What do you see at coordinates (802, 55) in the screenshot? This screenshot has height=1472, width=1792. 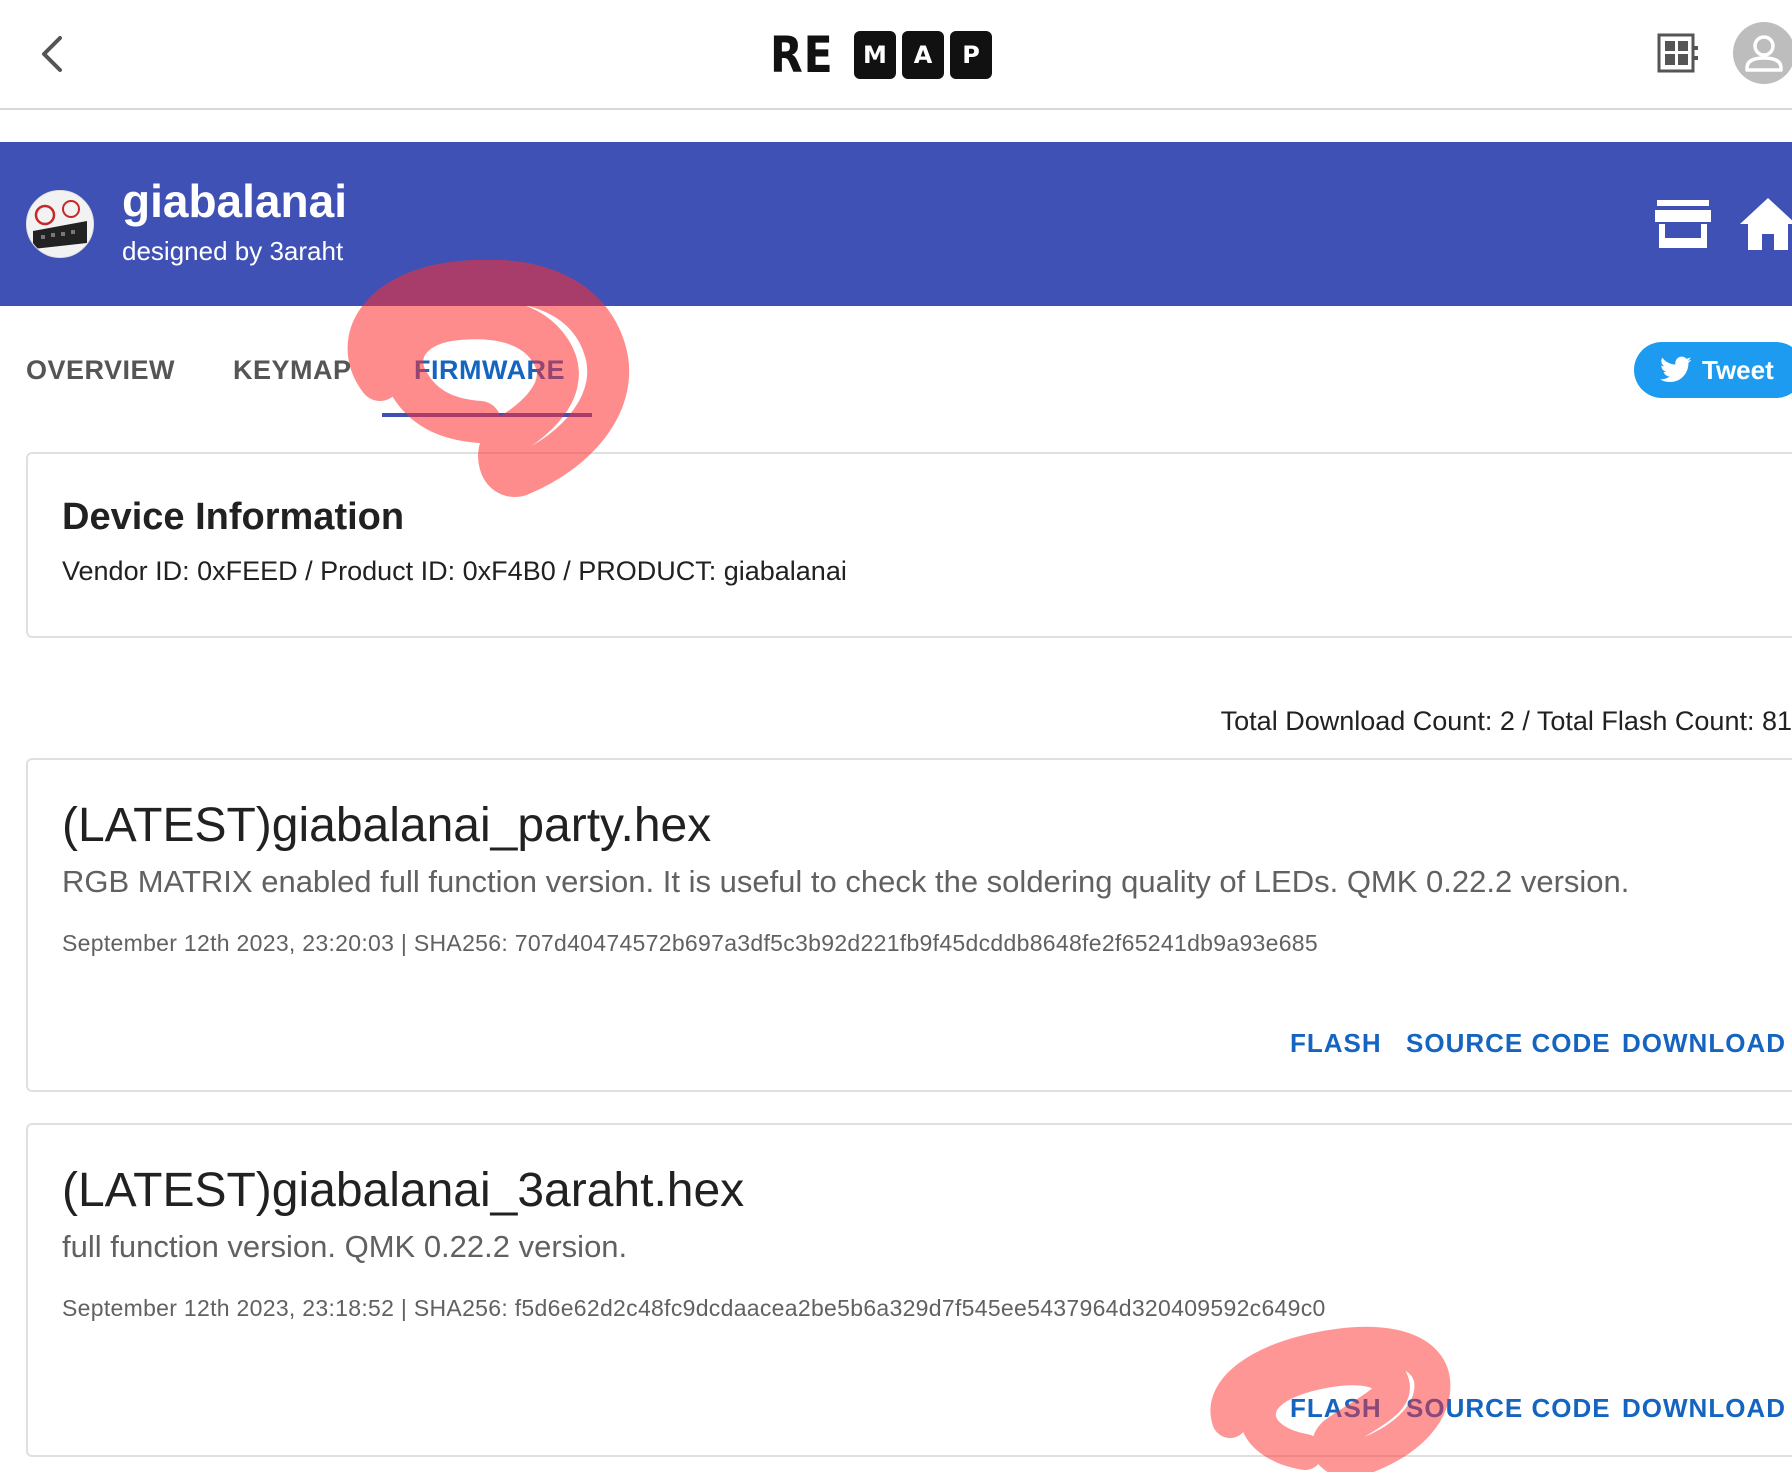 I see `logo-prefix: RE` at bounding box center [802, 55].